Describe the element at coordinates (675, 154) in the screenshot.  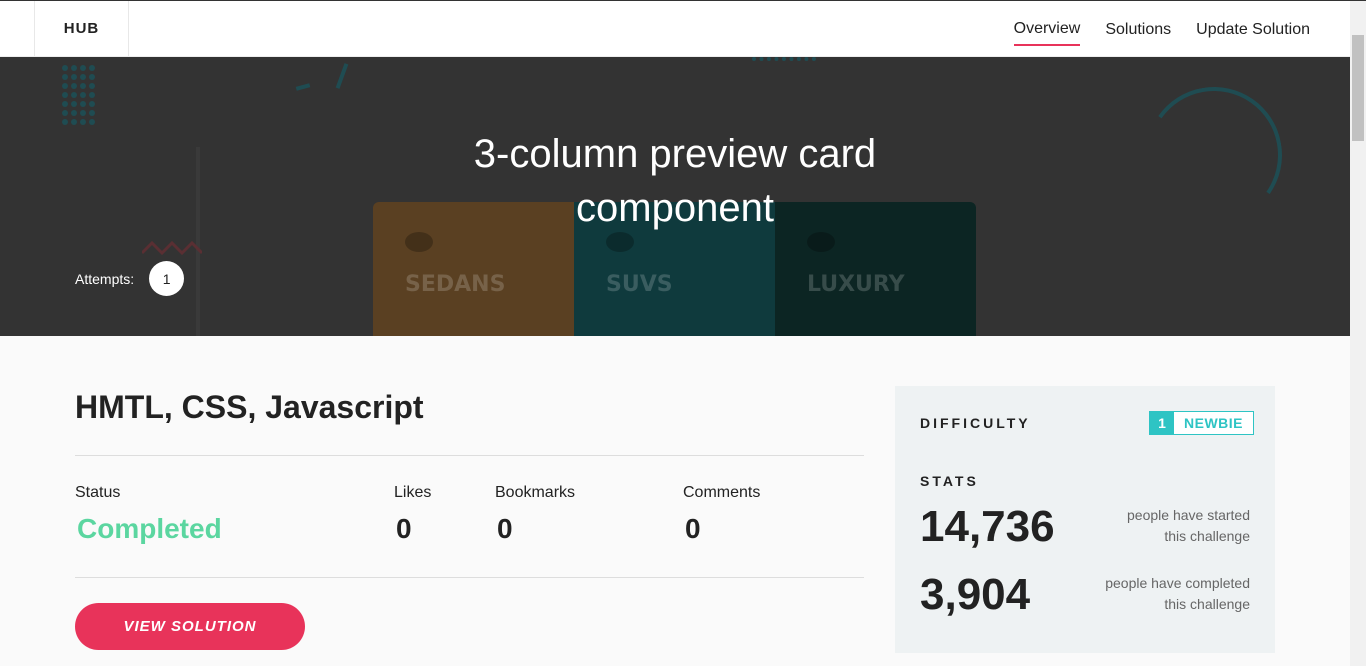
I see `page-title-line-1: 3-column preview card` at that location.